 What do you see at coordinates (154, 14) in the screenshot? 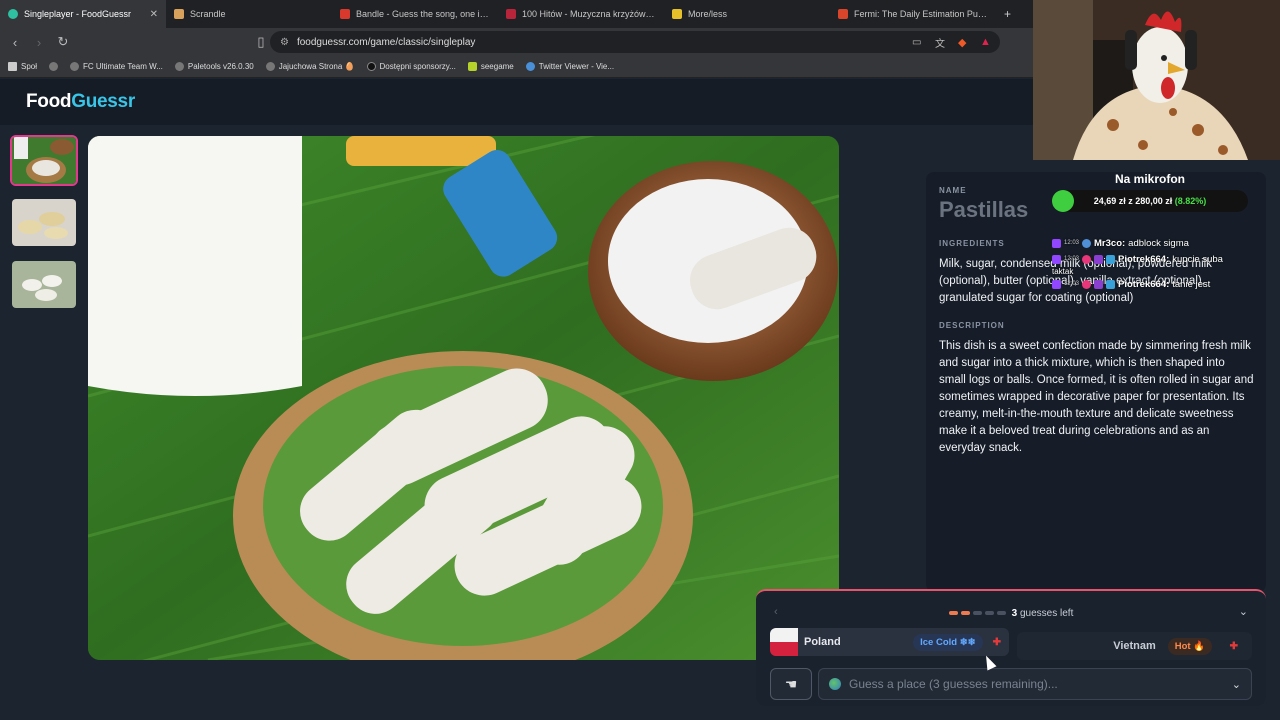
I see `close-tab-icon: ✕` at bounding box center [154, 14].